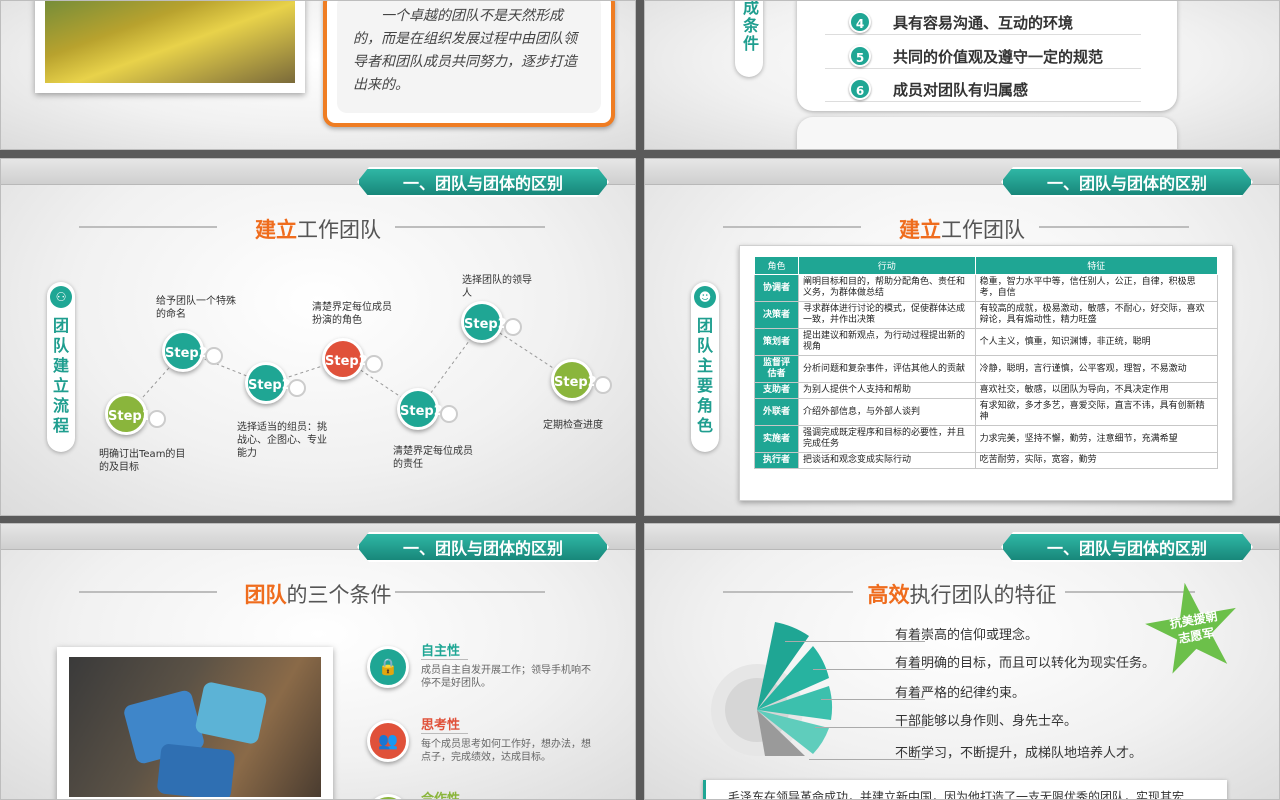 This screenshot has height=800, width=1280. Describe the element at coordinates (860, 22) in the screenshot. I see `condition-number-badge: 4` at that location.